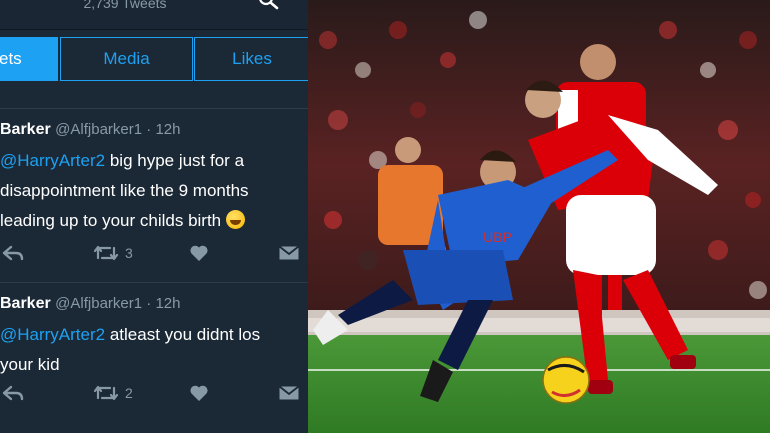  Describe the element at coordinates (30, 364) in the screenshot. I see `tweet-line: your kid` at that location.